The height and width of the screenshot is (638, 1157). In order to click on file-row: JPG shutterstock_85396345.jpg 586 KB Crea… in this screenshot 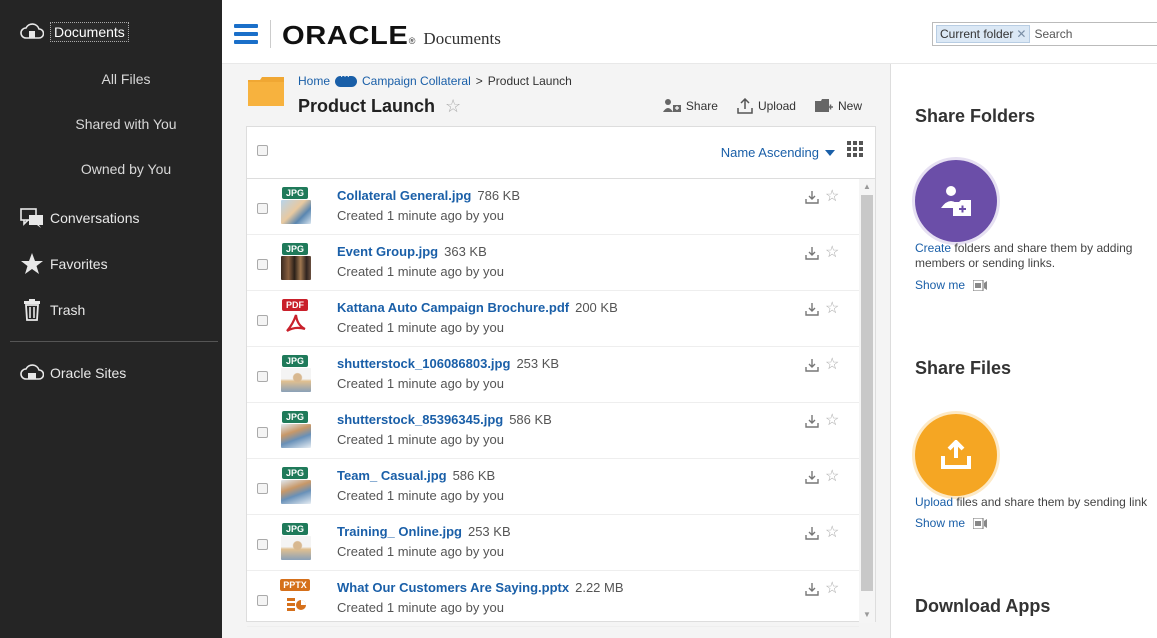, I will do `click(553, 431)`.